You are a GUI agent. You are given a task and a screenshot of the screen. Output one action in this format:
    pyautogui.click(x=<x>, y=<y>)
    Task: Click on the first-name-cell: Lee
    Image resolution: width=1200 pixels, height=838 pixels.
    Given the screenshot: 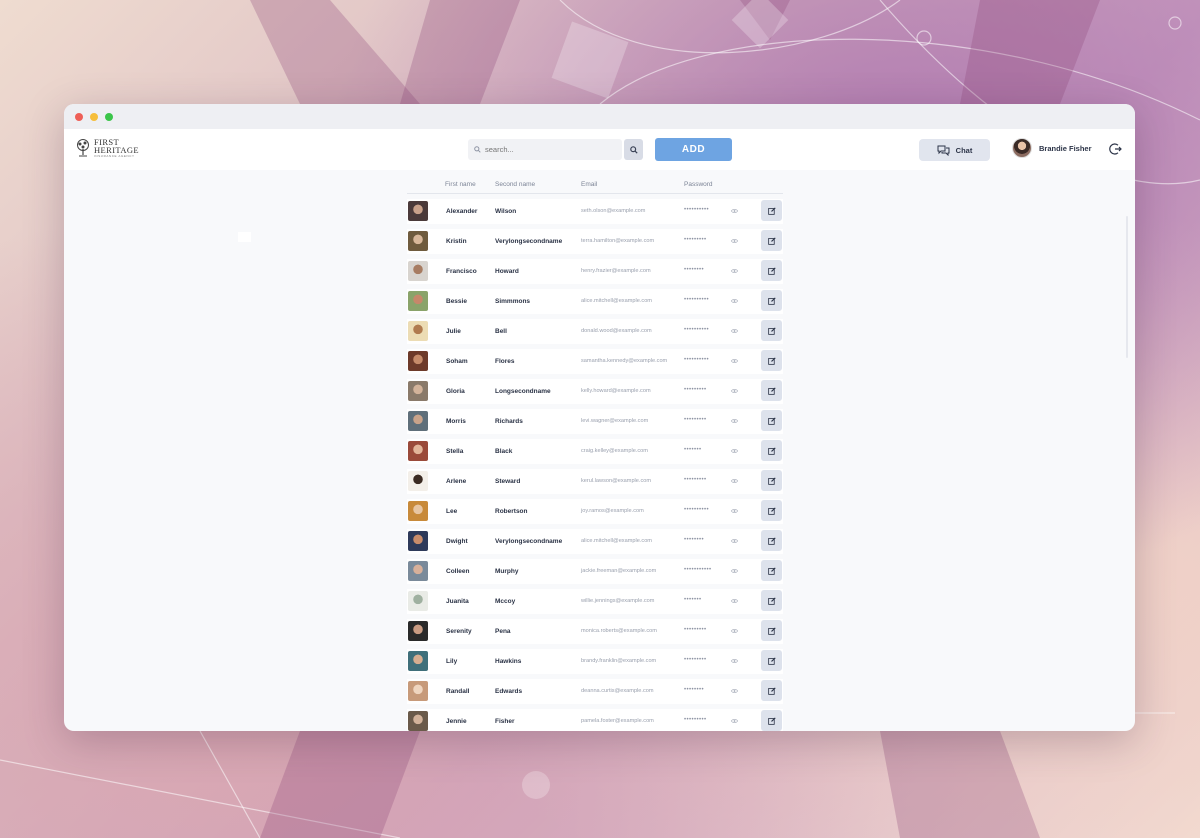 What is the action you would take?
    pyautogui.click(x=452, y=511)
    